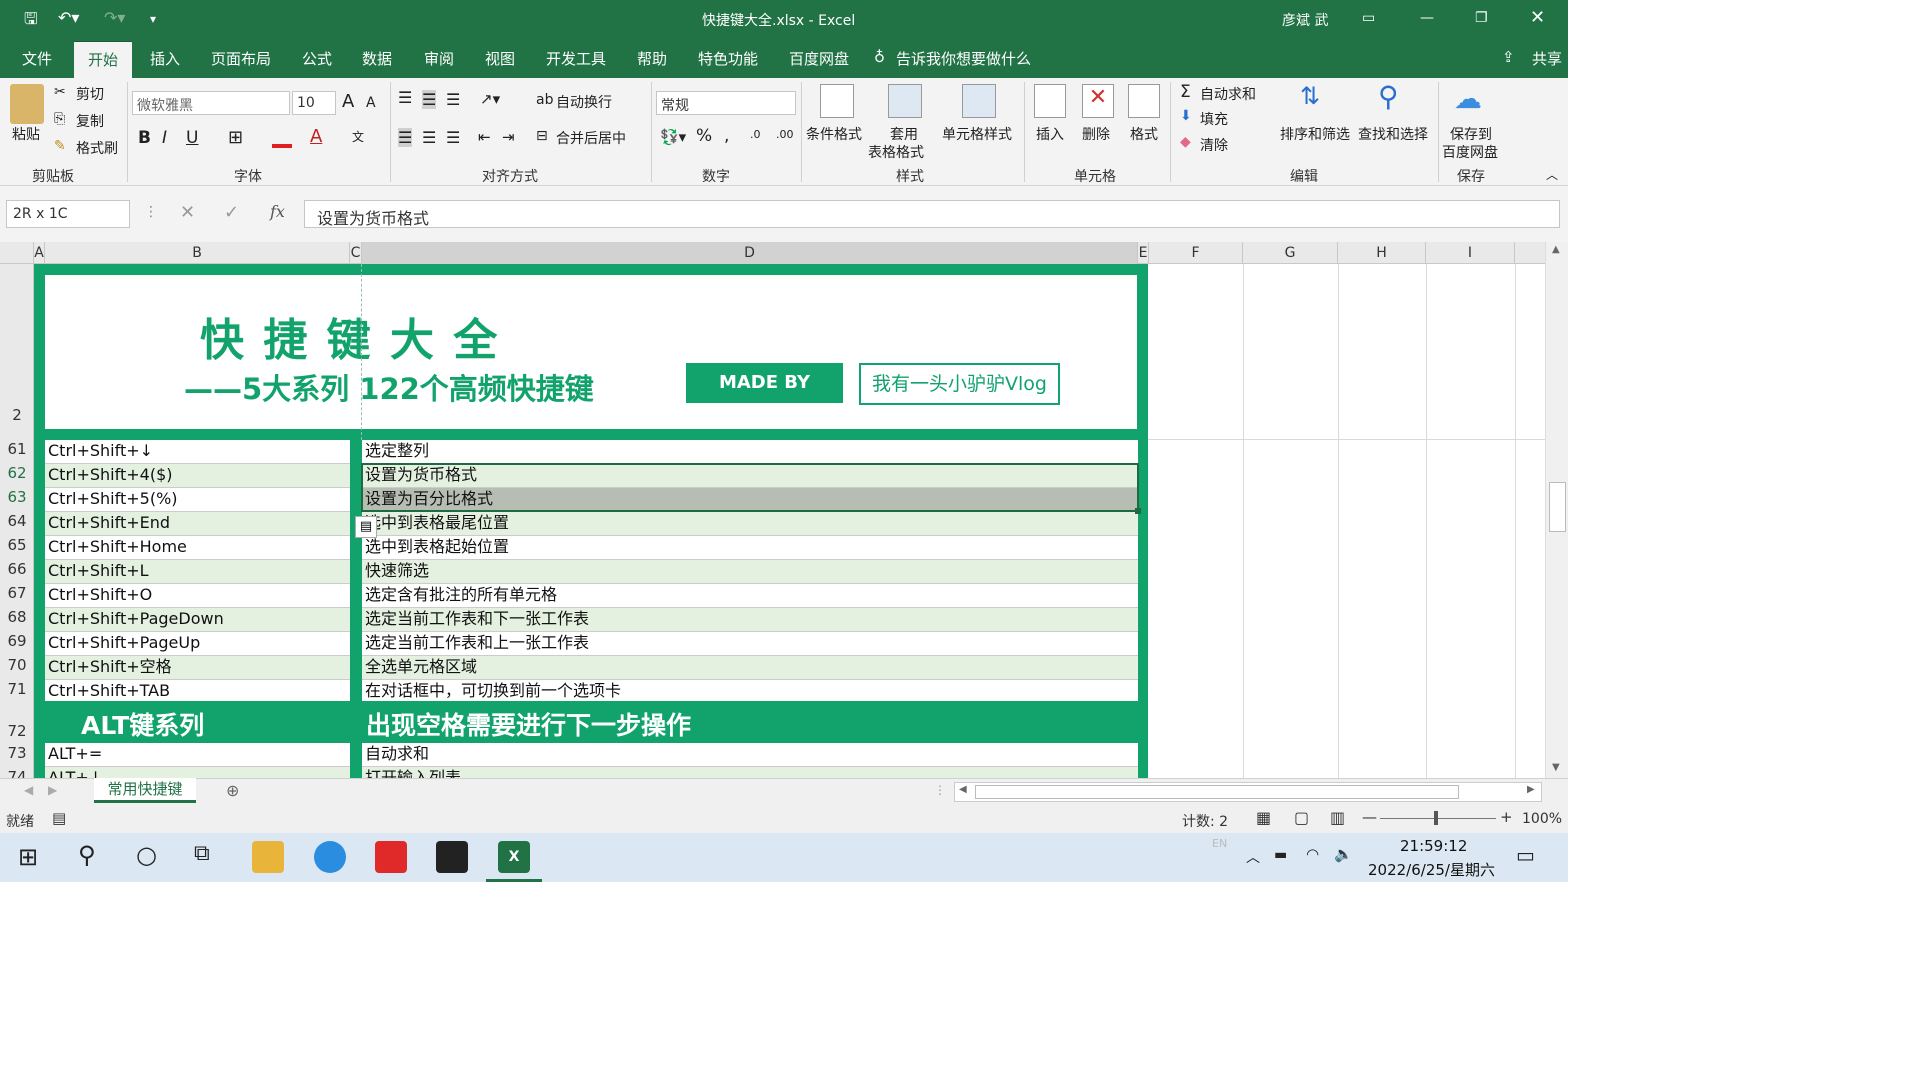  What do you see at coordinates (197, 253) in the screenshot?
I see `col-header-b: B` at bounding box center [197, 253].